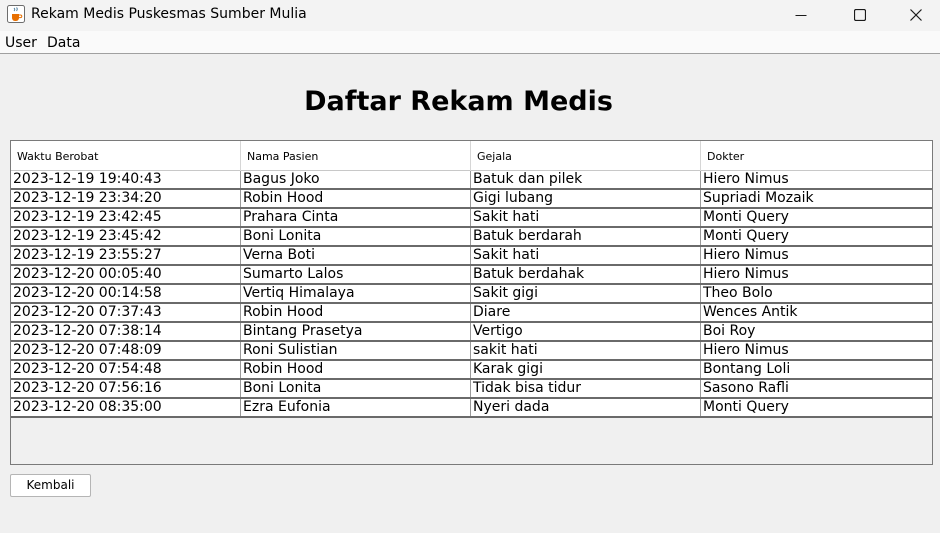 Image resolution: width=940 pixels, height=533 pixels. I want to click on column-header-gejala: Gejala, so click(586, 156).